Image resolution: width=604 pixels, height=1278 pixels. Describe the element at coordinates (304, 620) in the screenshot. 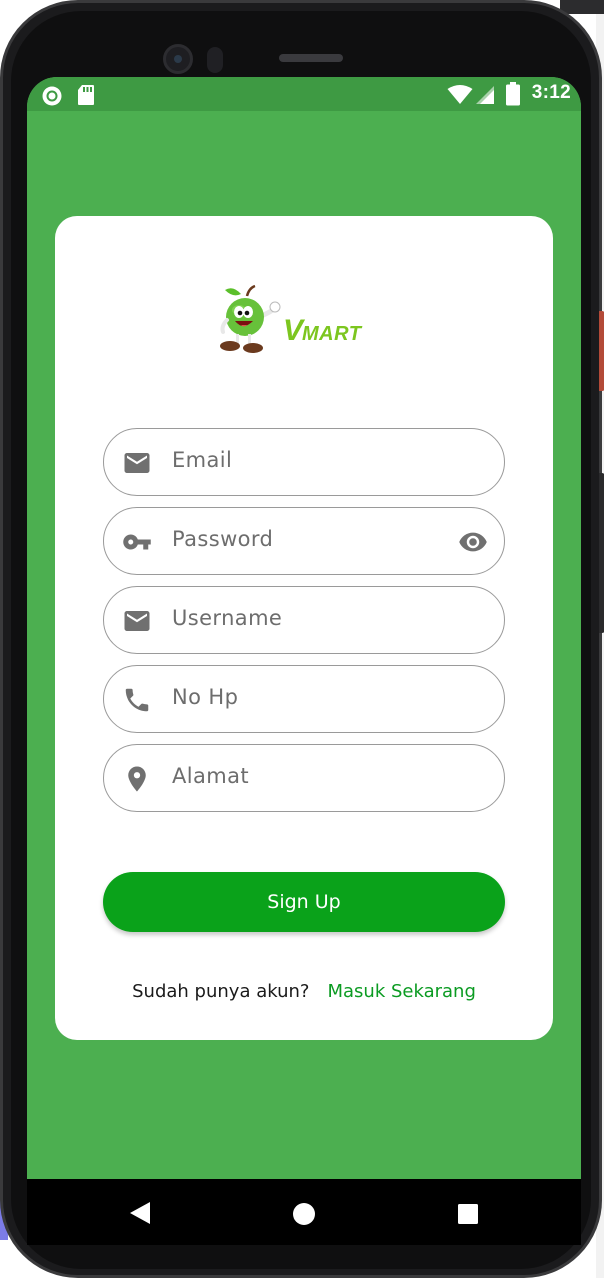

I see `username-field: Username` at that location.